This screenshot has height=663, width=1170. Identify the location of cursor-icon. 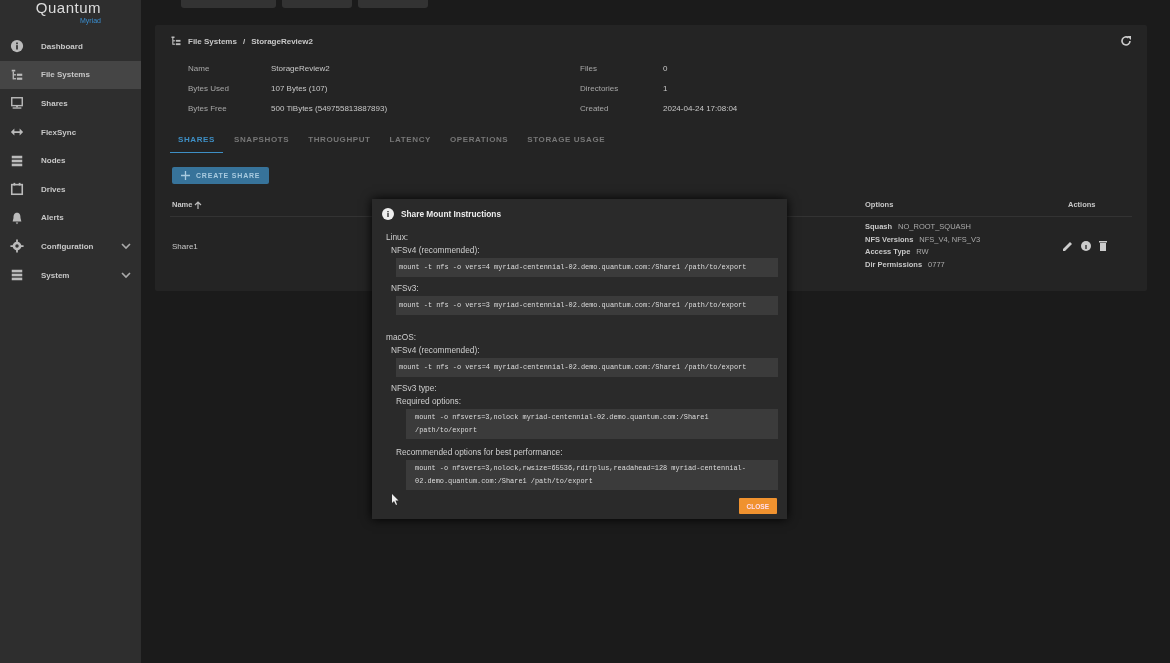
(395, 499).